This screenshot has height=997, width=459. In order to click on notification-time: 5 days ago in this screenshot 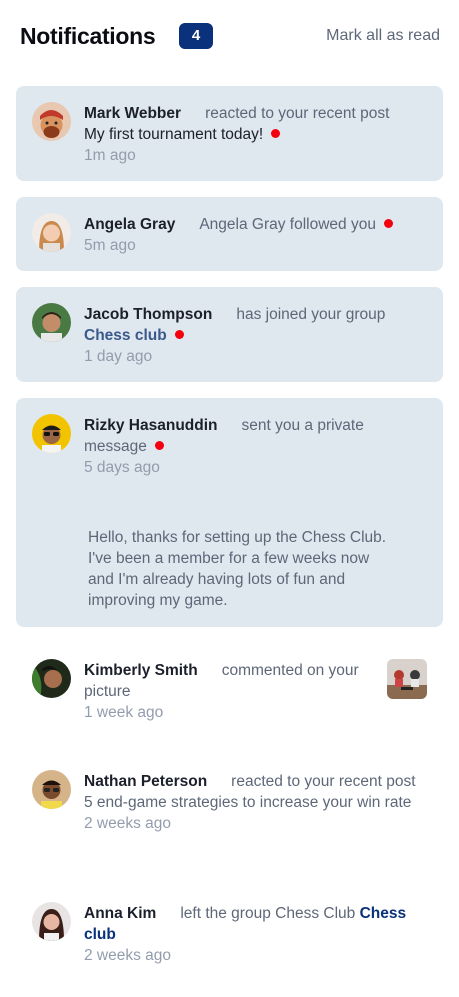, I will do `click(122, 467)`.